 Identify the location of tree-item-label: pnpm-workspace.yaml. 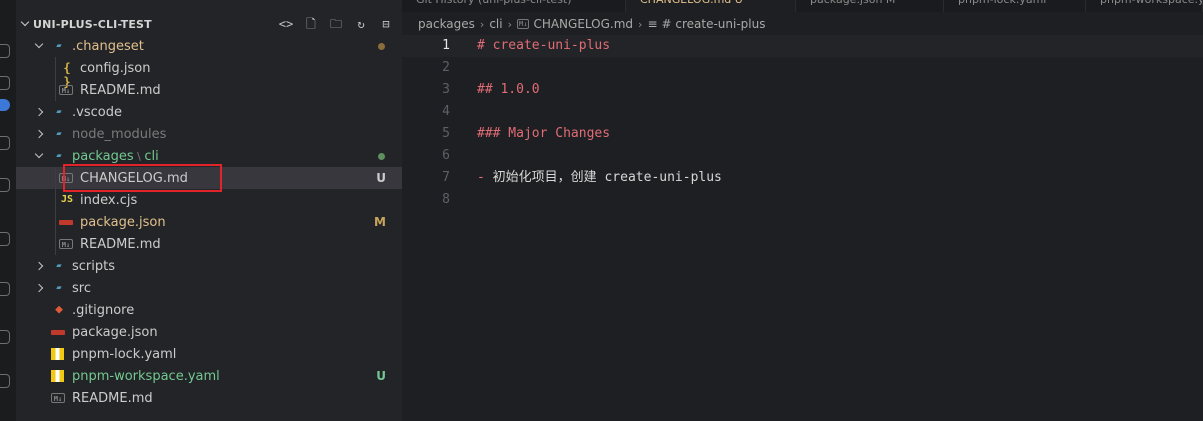
(146, 376).